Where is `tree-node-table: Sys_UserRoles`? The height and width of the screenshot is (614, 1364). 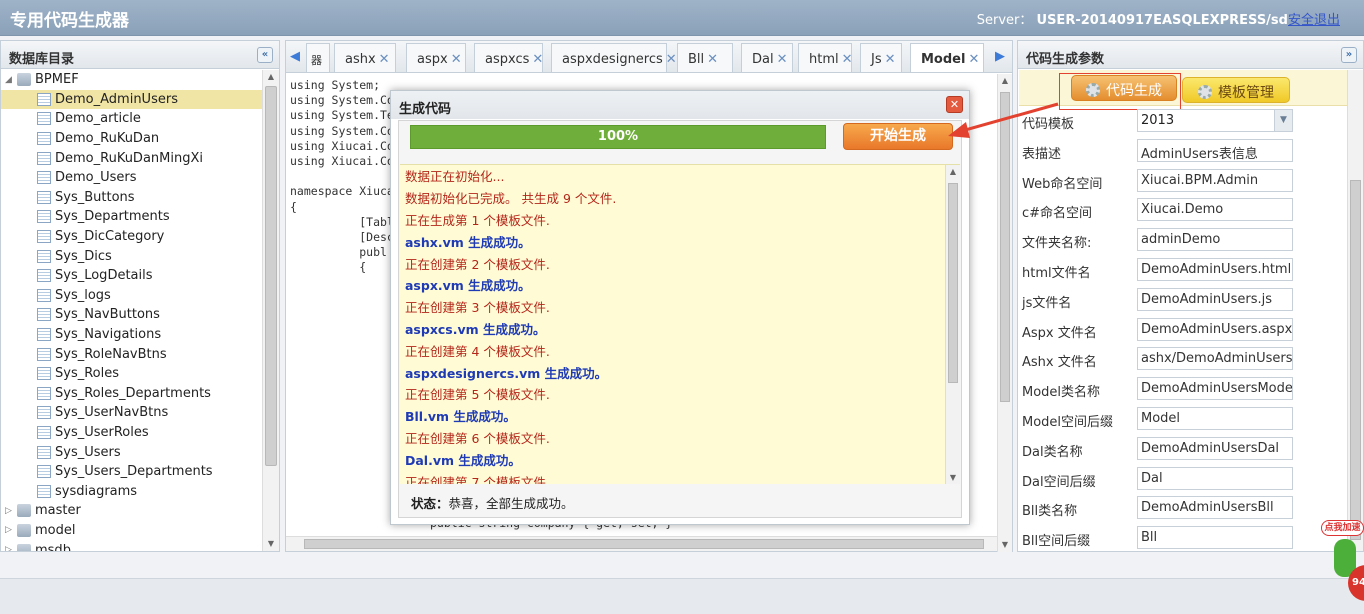 tree-node-table: Sys_UserRoles is located at coordinates (131, 433).